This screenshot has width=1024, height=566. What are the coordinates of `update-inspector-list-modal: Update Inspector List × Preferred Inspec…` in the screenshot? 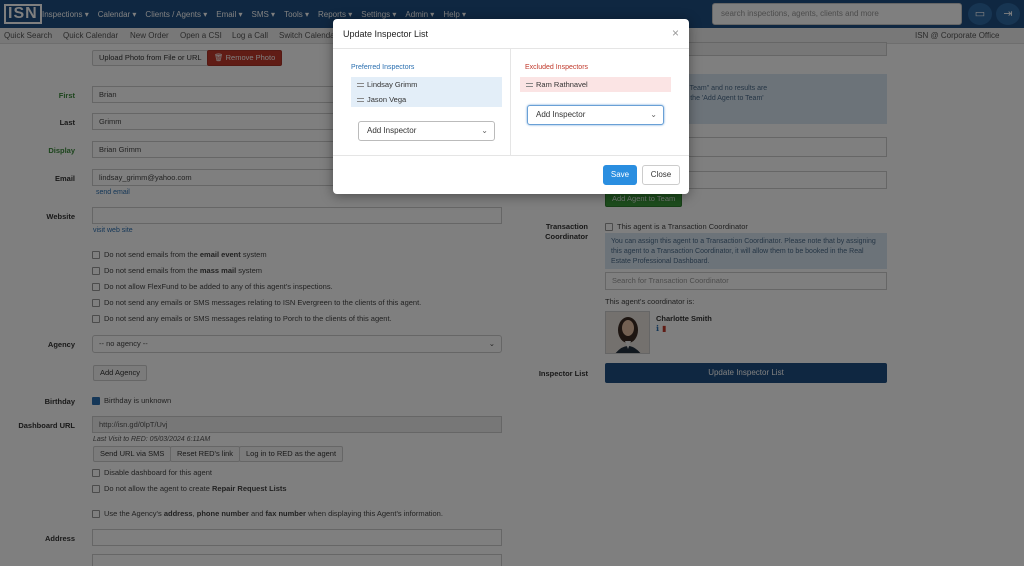 It's located at (511, 106).